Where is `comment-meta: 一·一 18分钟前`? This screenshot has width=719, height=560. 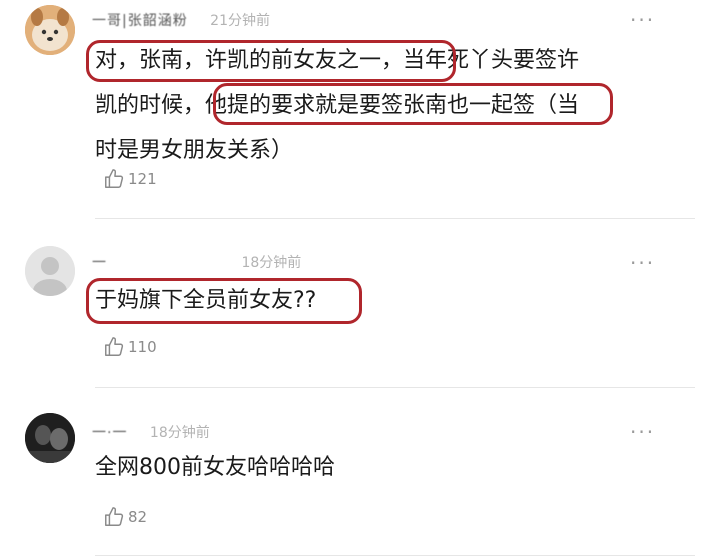 comment-meta: 一·一 18分钟前 is located at coordinates (151, 432).